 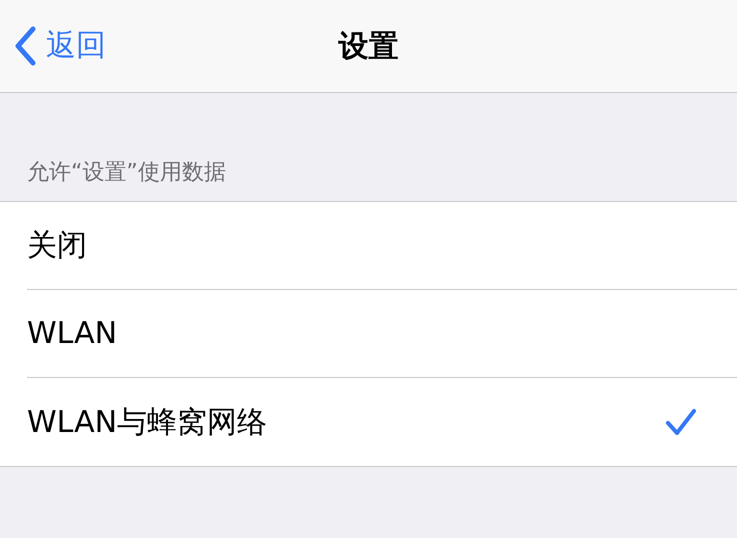 I want to click on checkmark-icon, so click(x=681, y=422).